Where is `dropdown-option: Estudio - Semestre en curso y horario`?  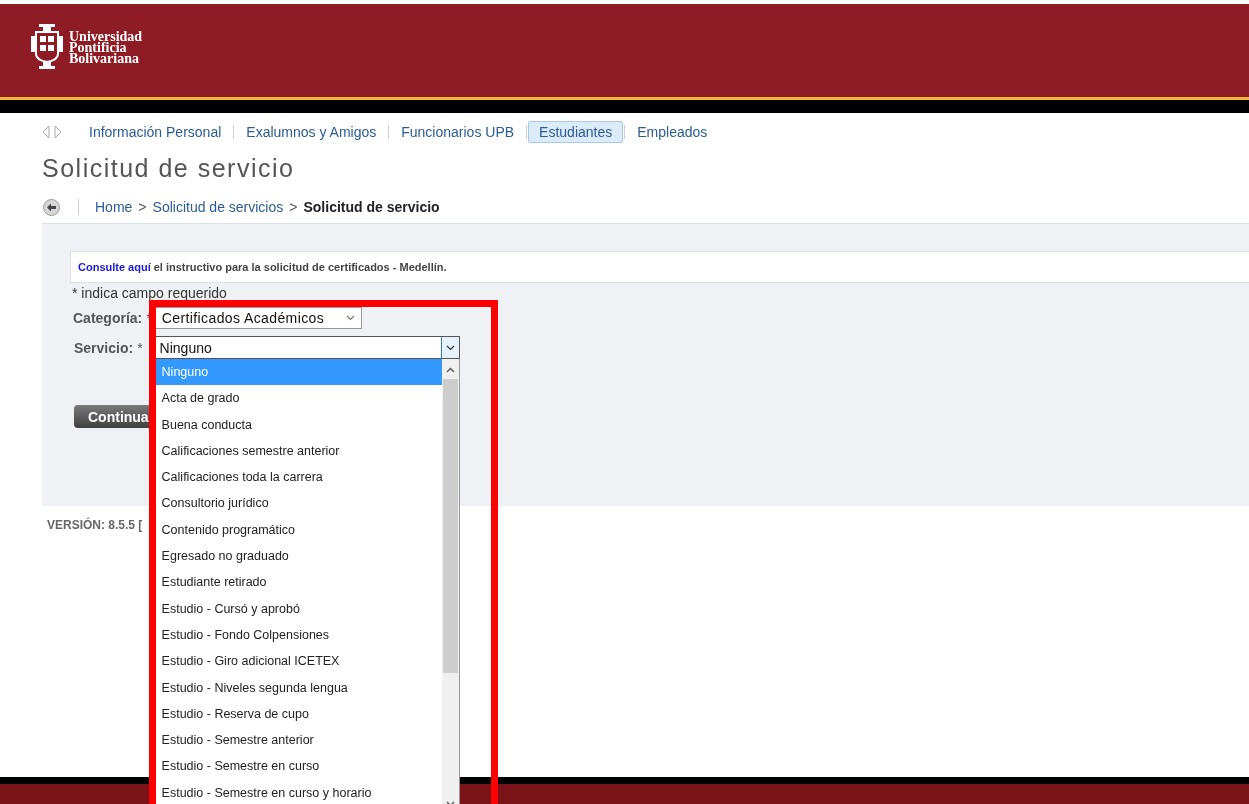 dropdown-option: Estudio - Semestre en curso y horario is located at coordinates (298, 791).